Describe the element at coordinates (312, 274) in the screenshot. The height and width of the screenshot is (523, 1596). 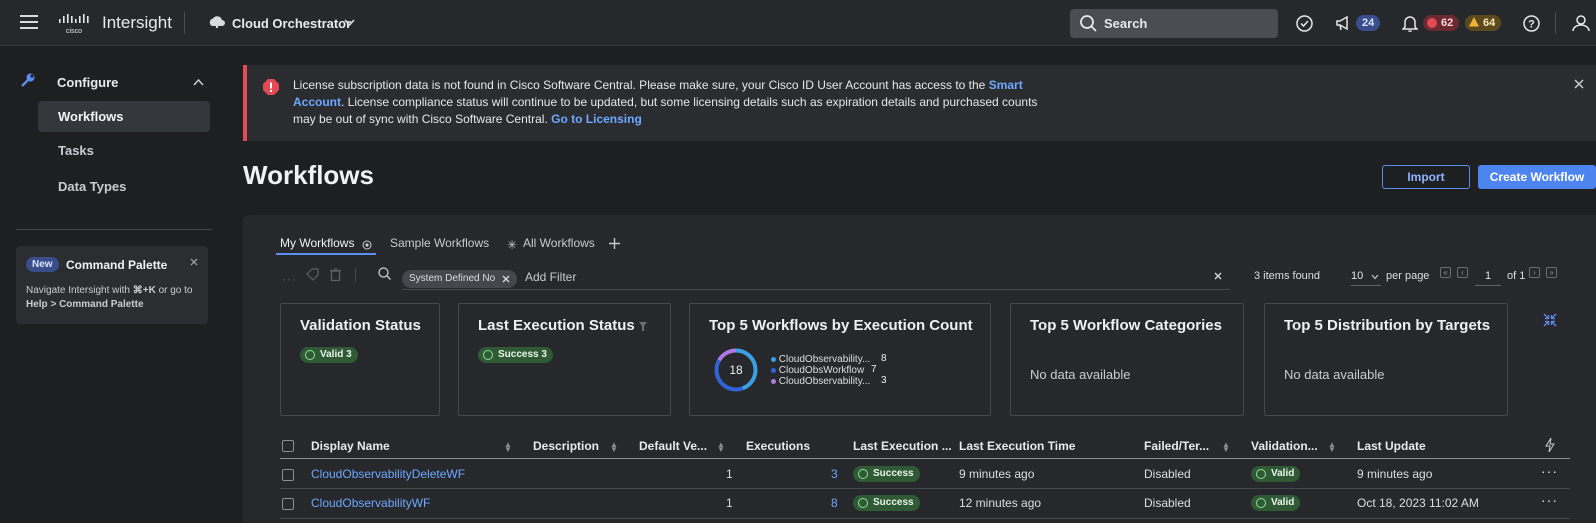
I see `tag-icon` at that location.